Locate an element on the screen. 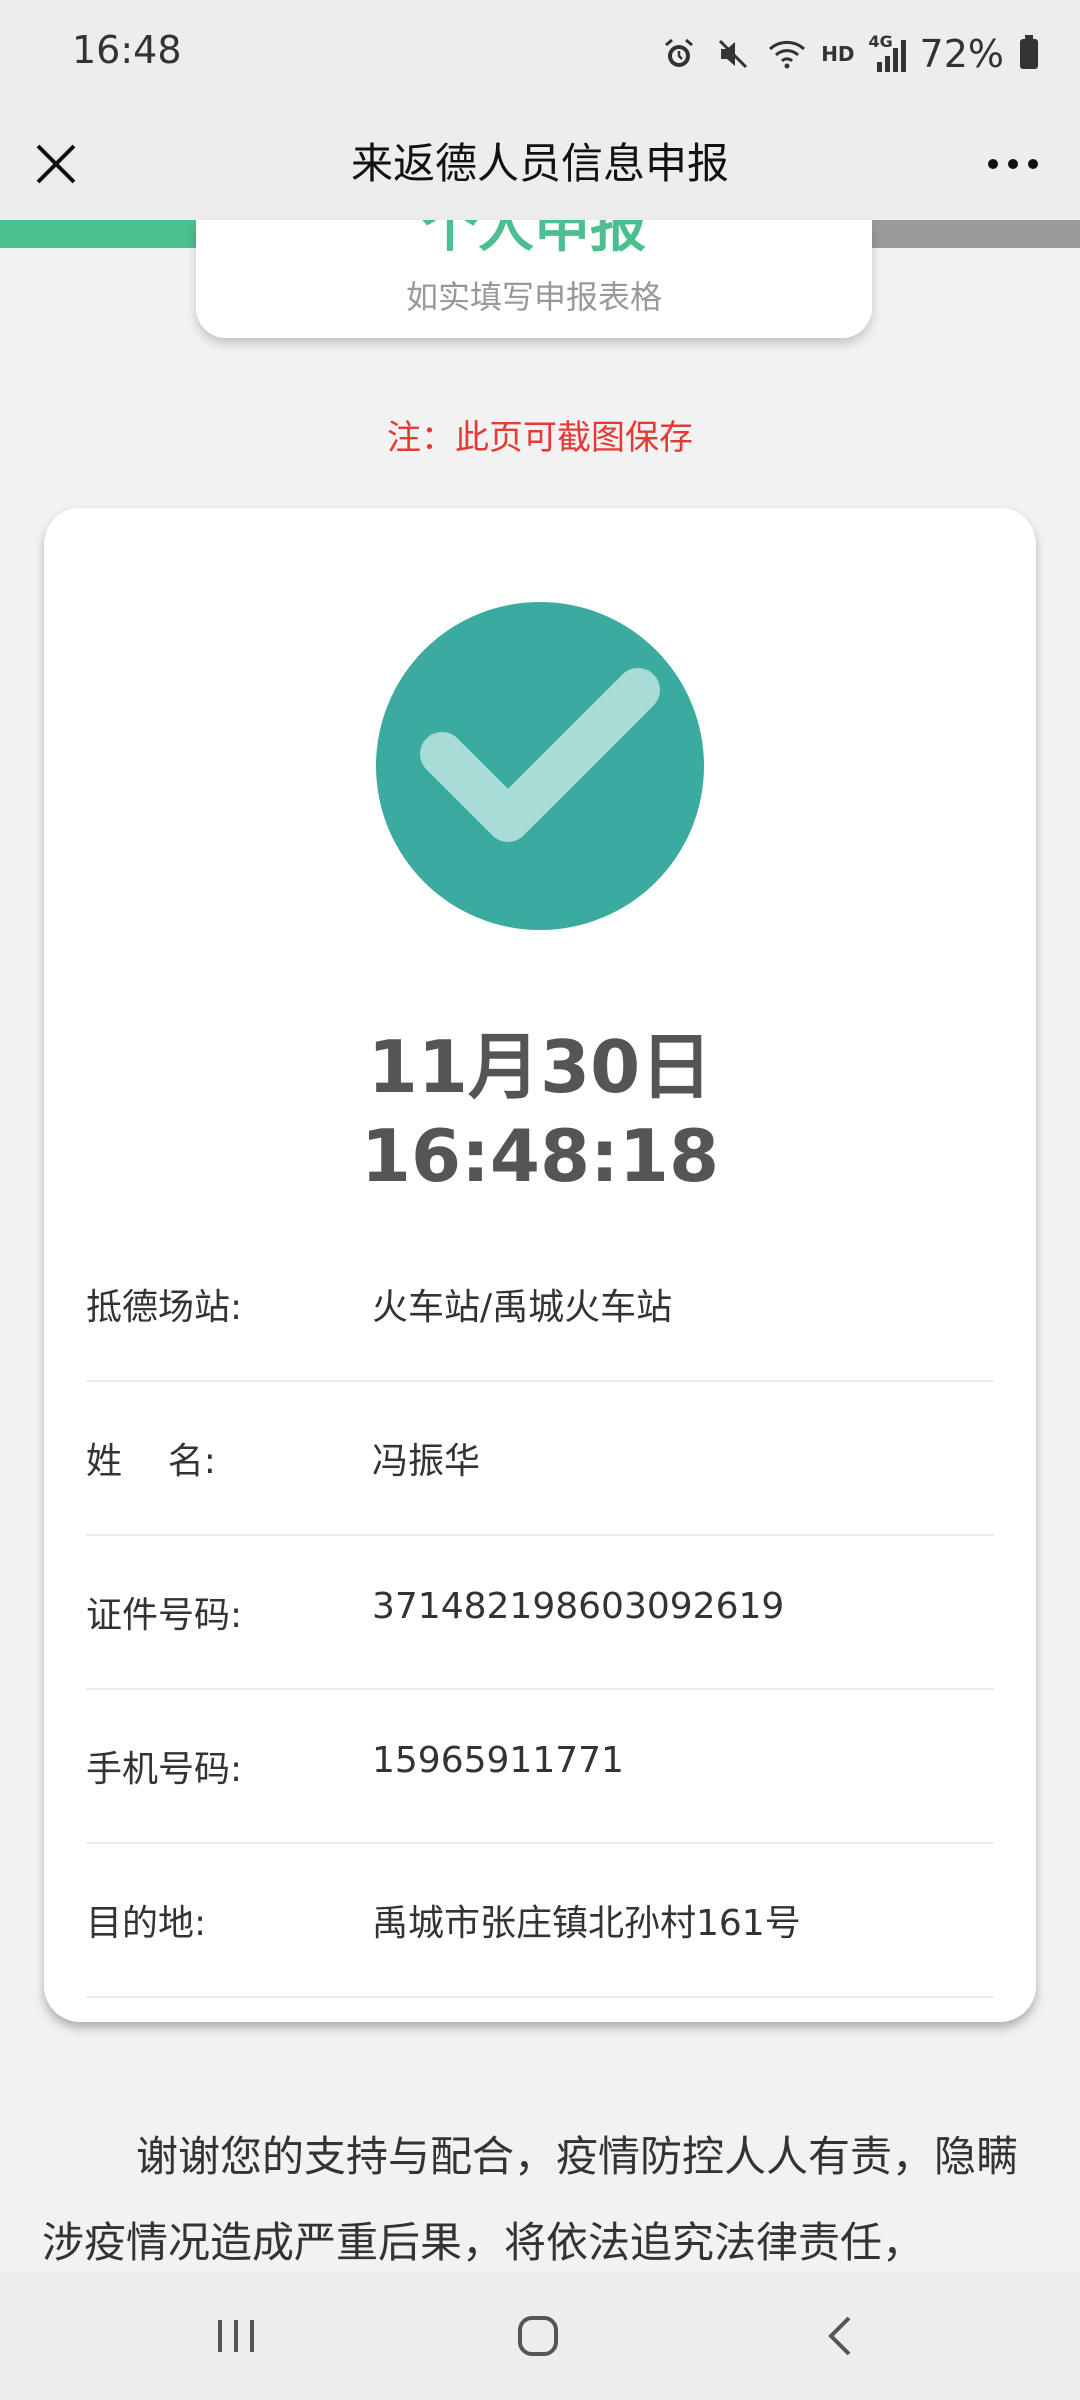 Image resolution: width=1080 pixels, height=2400 pixels. more-icon is located at coordinates (1013, 164).